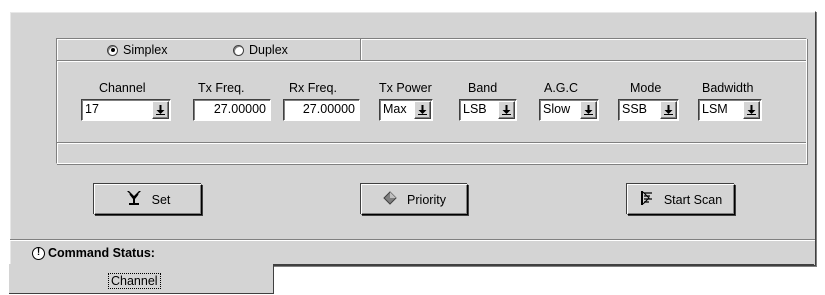  Describe the element at coordinates (390, 199) in the screenshot. I see `diamond-icon` at that location.